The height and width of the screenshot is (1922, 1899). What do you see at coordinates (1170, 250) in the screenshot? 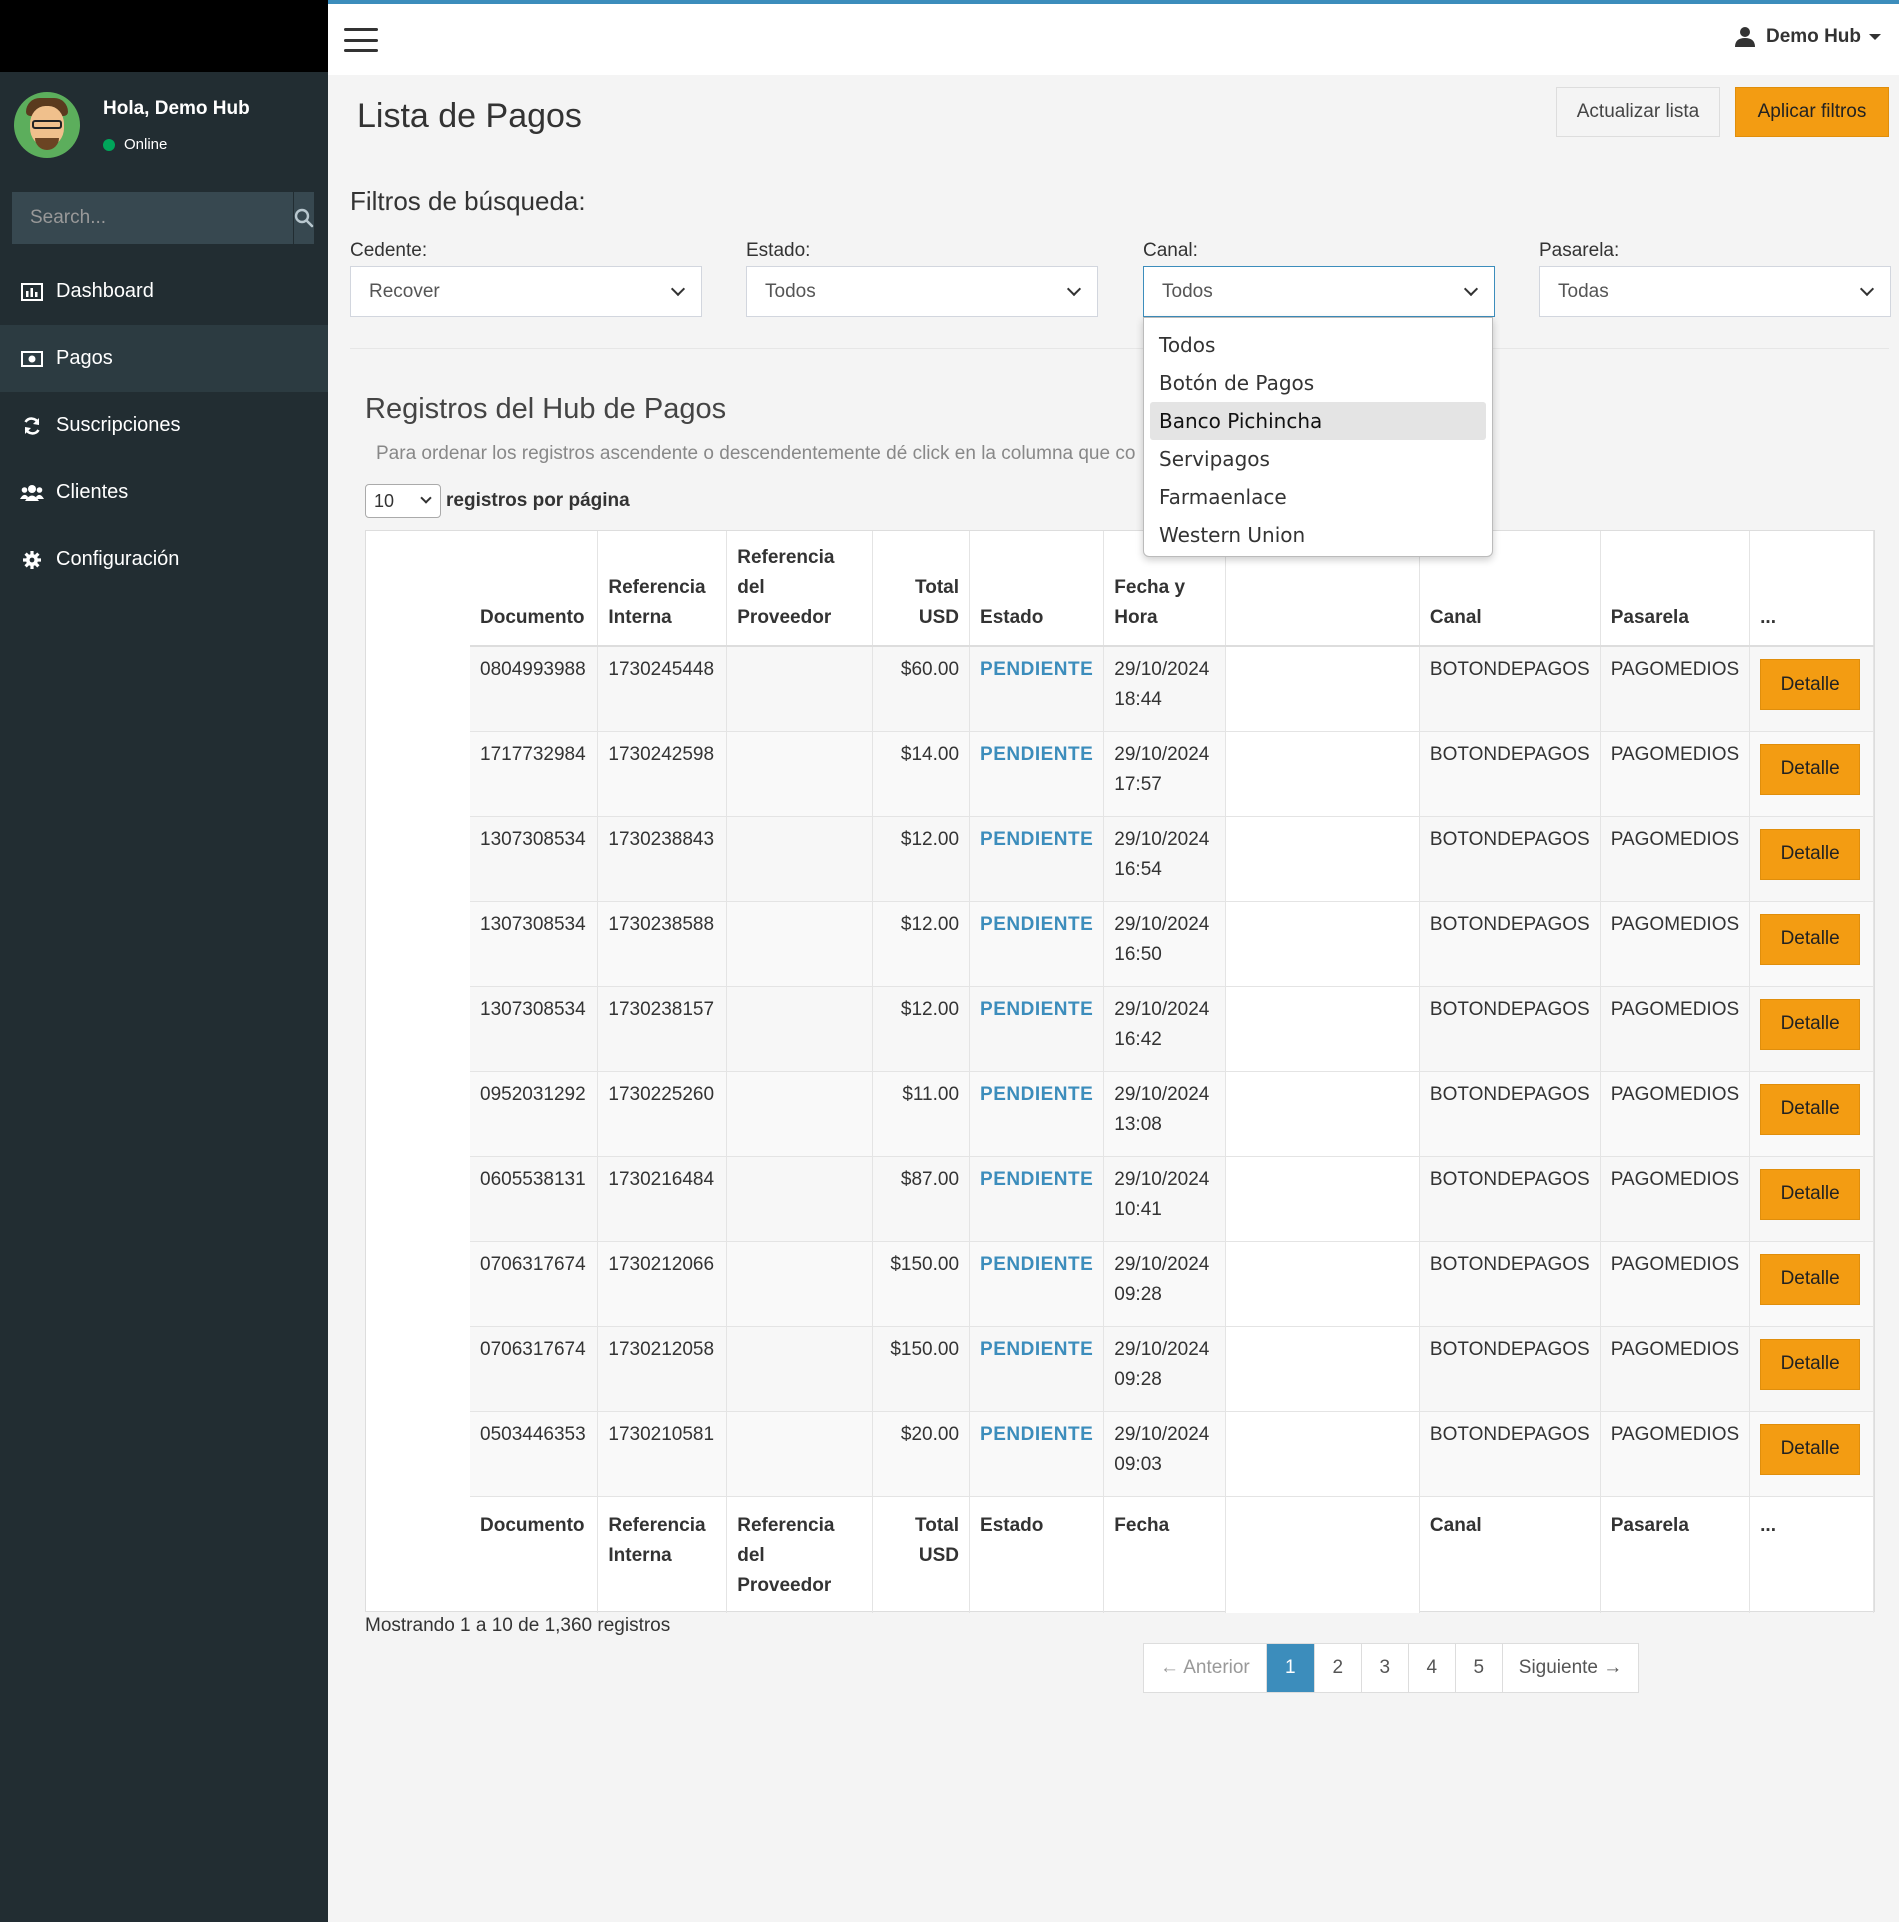
I see `canal-label: Canal:` at bounding box center [1170, 250].